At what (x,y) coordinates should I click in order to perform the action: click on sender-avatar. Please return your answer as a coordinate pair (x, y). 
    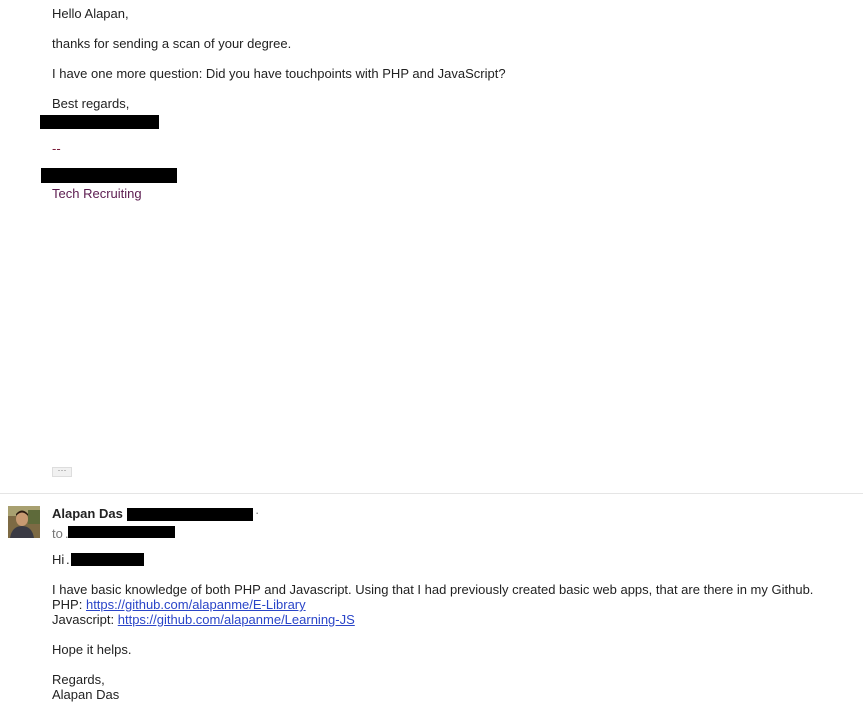
    Looking at the image, I should click on (24, 522).